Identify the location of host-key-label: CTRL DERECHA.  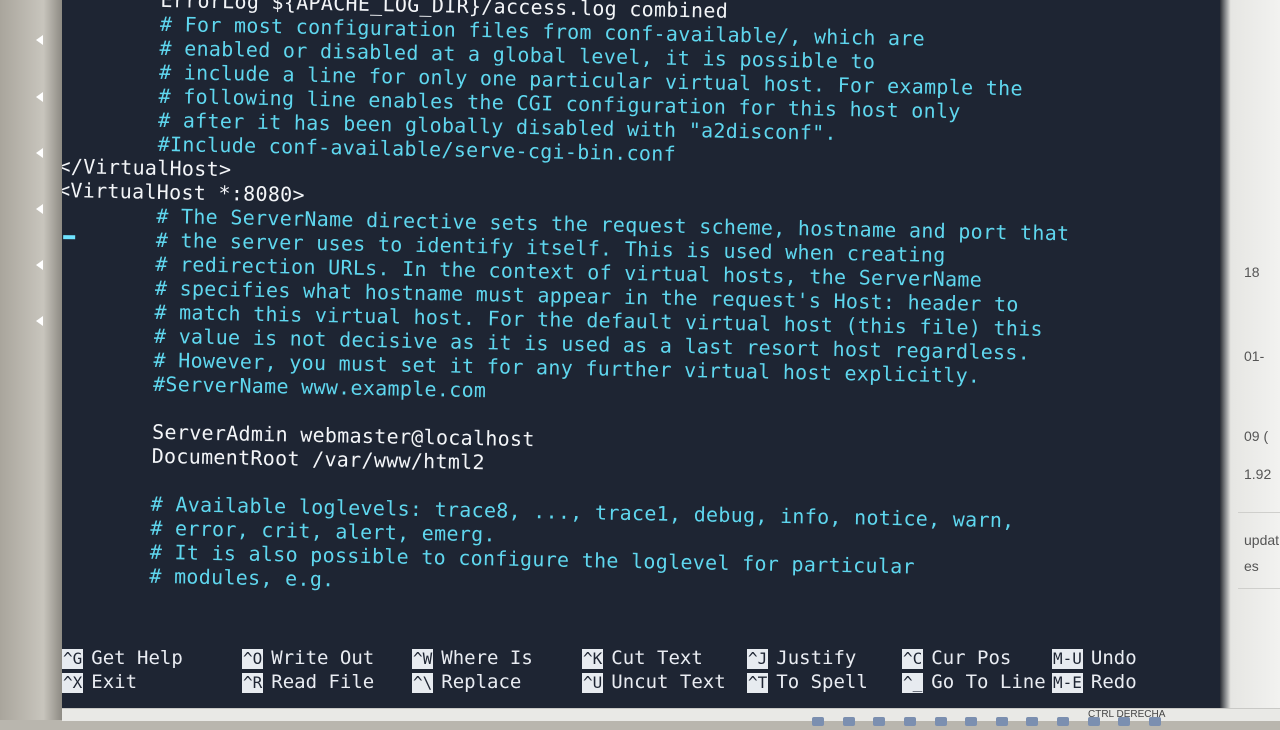
(1127, 714).